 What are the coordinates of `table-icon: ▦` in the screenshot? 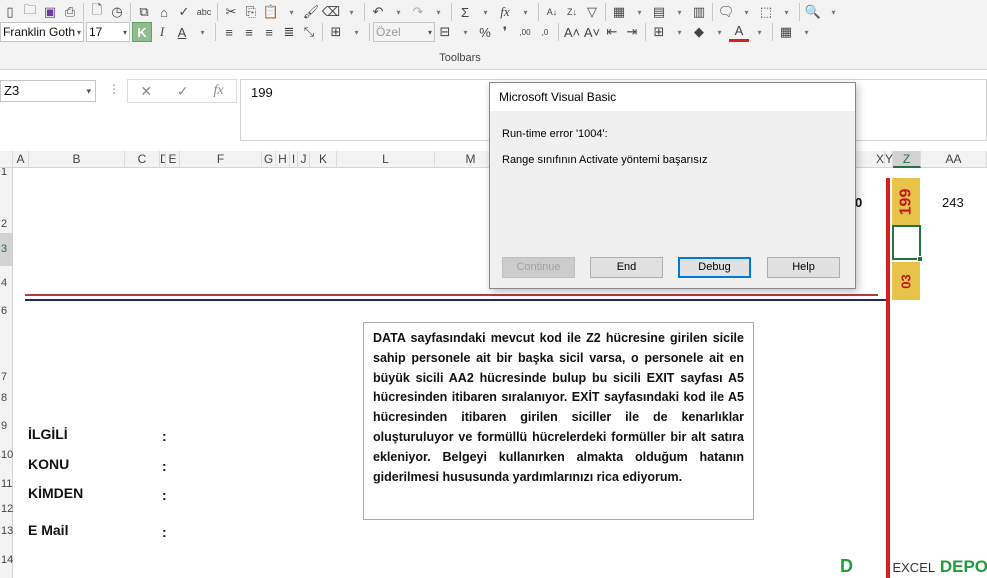 It's located at (619, 12).